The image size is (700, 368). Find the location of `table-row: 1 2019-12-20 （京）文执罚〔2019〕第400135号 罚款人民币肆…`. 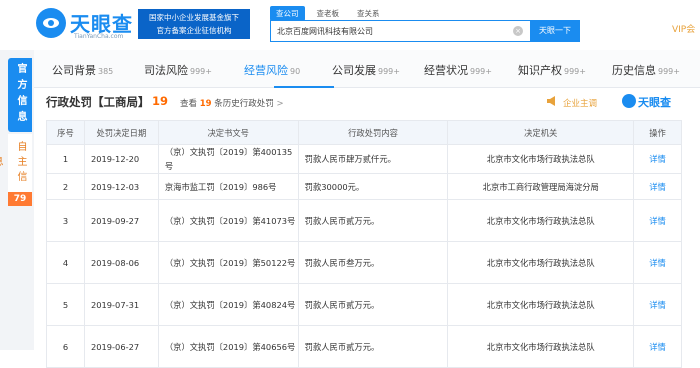

table-row: 1 2019-12-20 （京）文执罚〔2019〕第400135号 罚款人民币肆… is located at coordinates (364, 159).